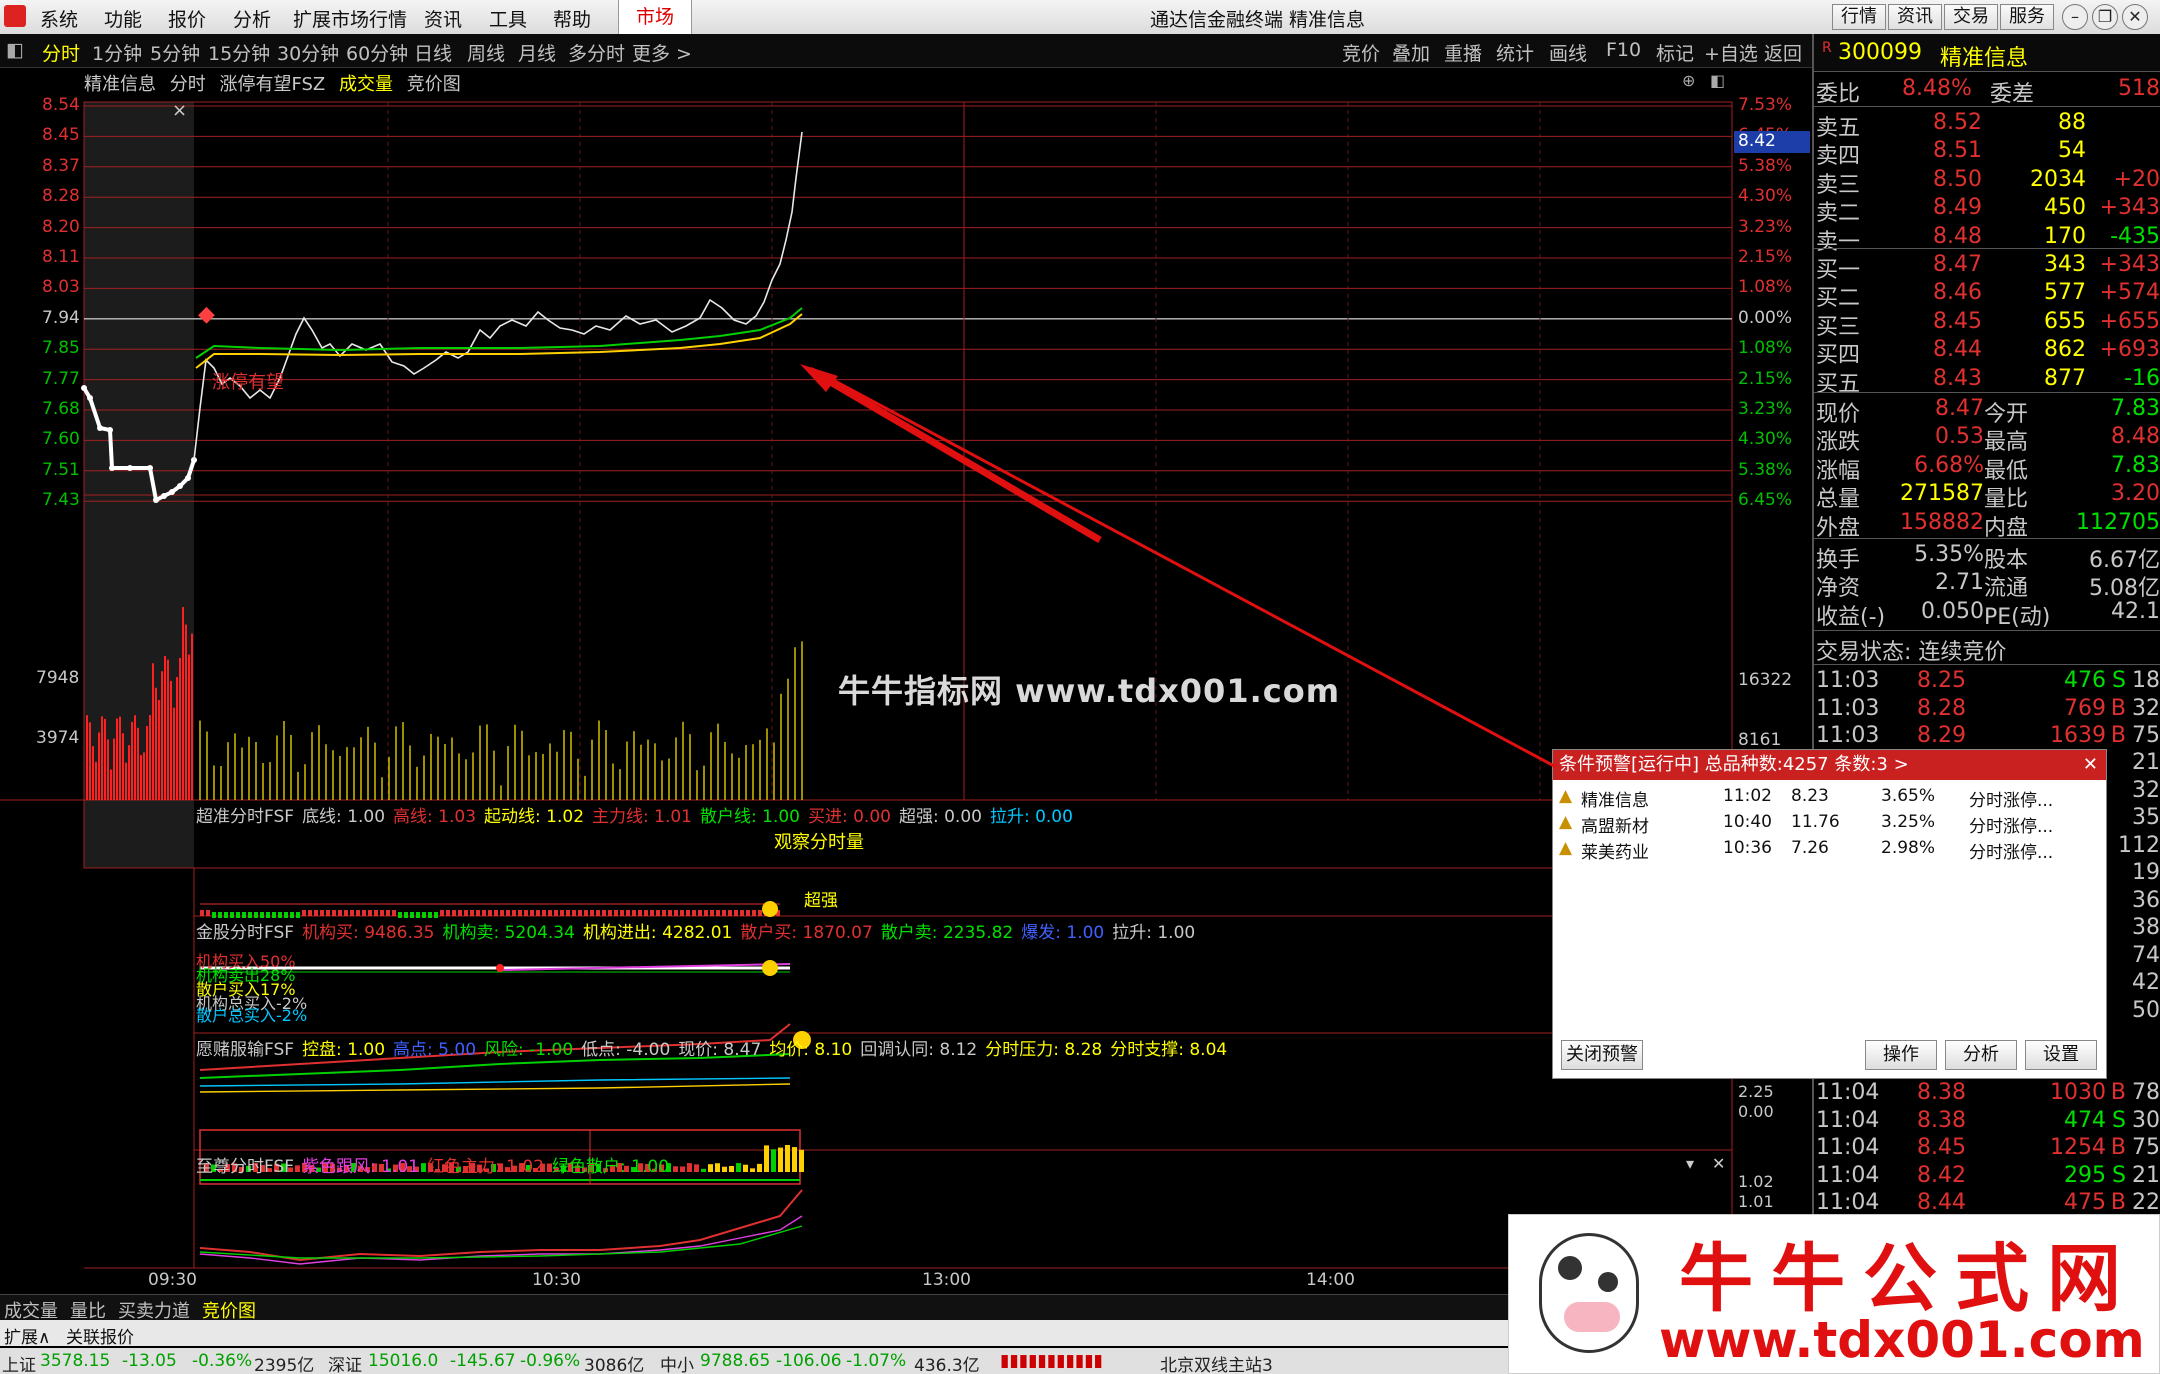 The image size is (2160, 1374). Describe the element at coordinates (252, 1015) in the screenshot. I see `ind2-label-5: 散户总买入-2%` at that location.